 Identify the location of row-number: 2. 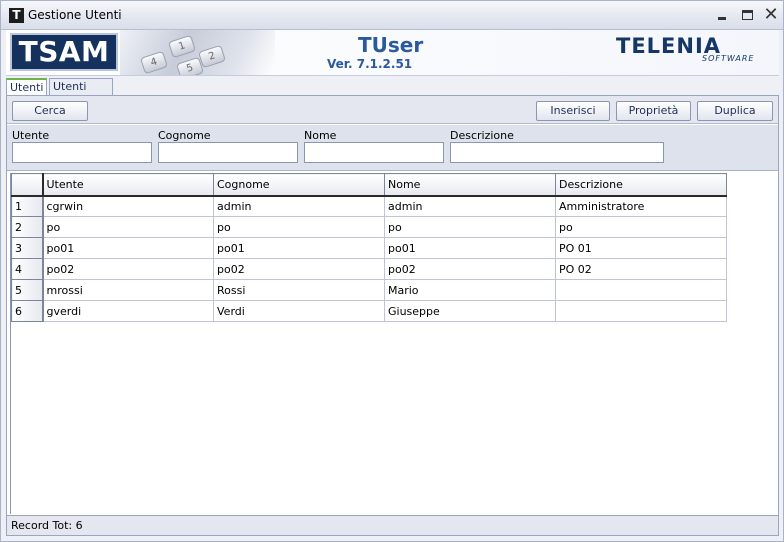
(27, 227).